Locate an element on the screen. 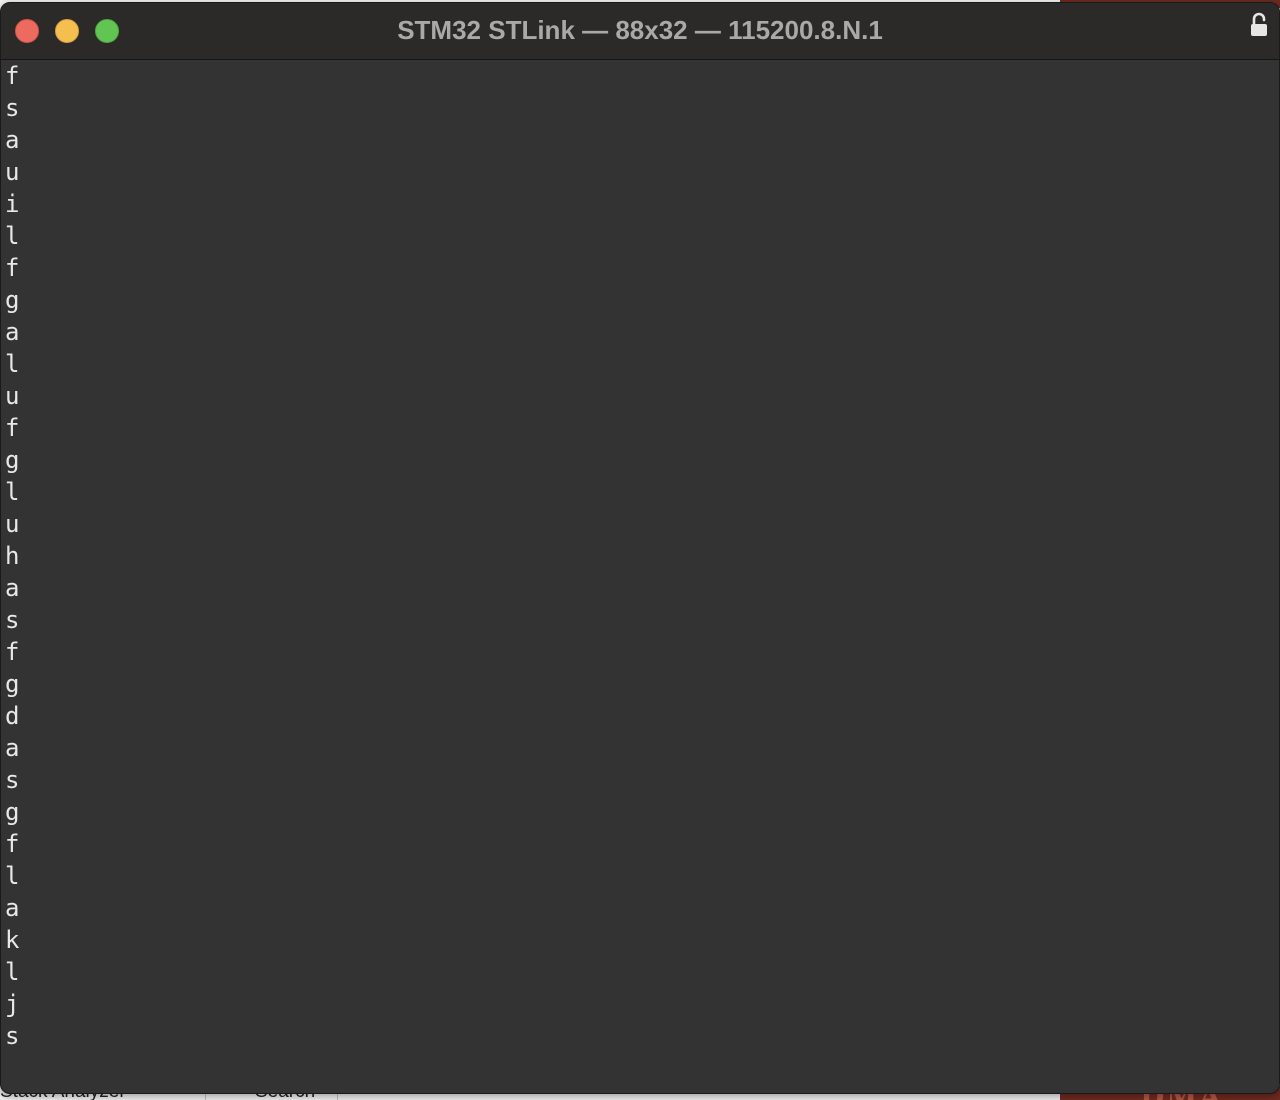 The image size is (1280, 1100). title-bar: STM32 STLink — 88x32 — 115200.8.N.1 is located at coordinates (640, 31).